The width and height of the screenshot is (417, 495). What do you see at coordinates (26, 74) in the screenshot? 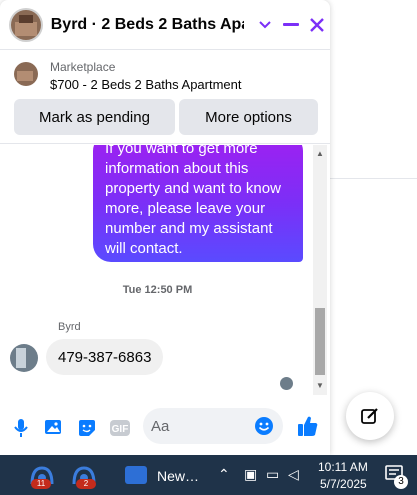
I see `listing-thumbnail` at bounding box center [26, 74].